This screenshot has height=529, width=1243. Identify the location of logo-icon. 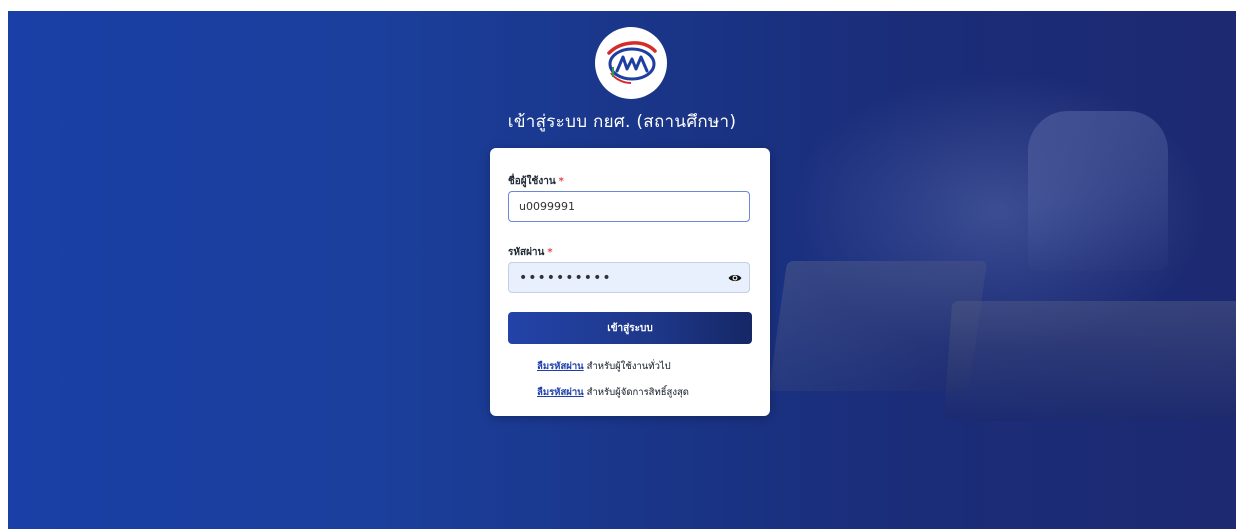
(632, 62).